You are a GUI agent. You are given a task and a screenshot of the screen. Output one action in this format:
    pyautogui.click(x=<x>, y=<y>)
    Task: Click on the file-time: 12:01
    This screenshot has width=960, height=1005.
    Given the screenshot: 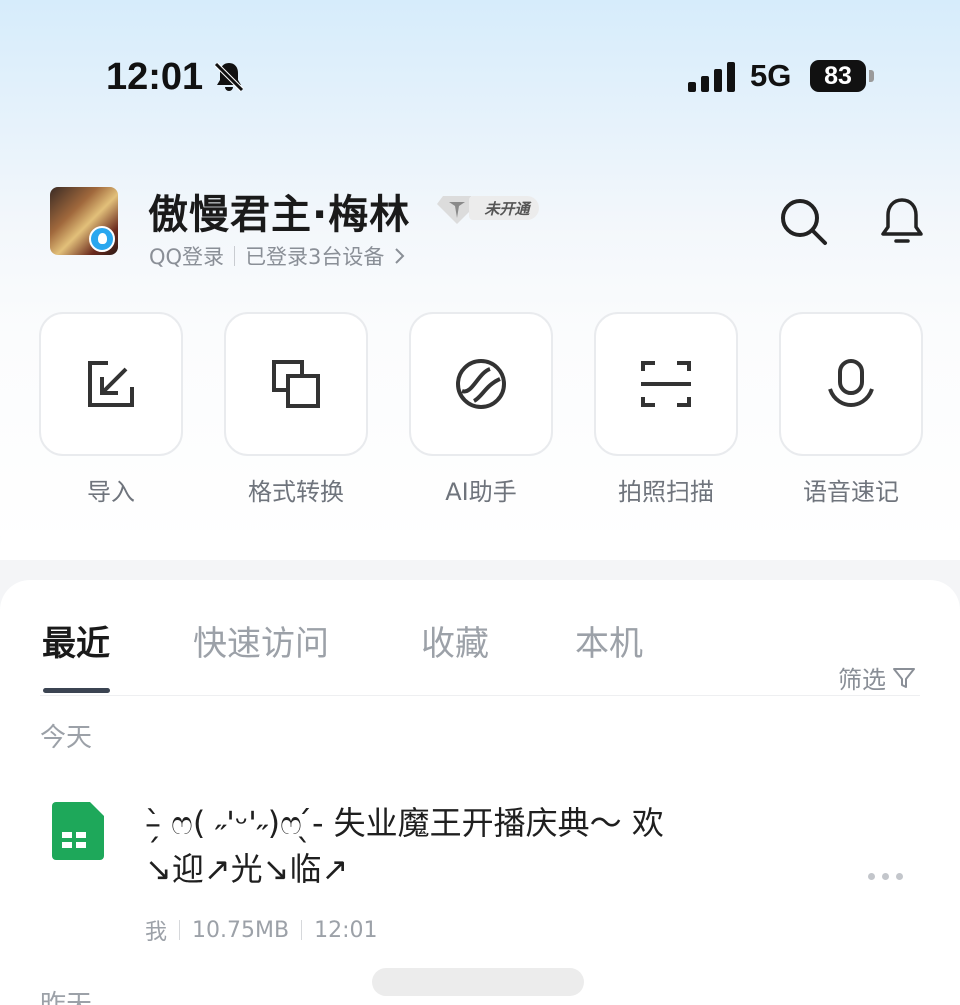 What is the action you would take?
    pyautogui.click(x=346, y=930)
    